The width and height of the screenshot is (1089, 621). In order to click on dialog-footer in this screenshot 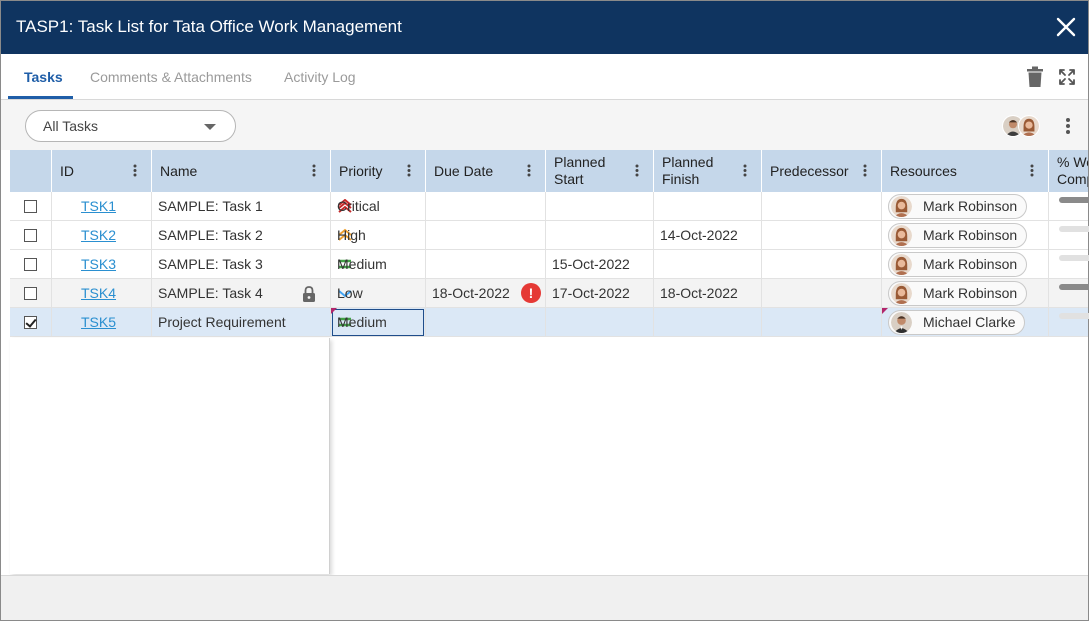, I will do `click(544, 597)`.